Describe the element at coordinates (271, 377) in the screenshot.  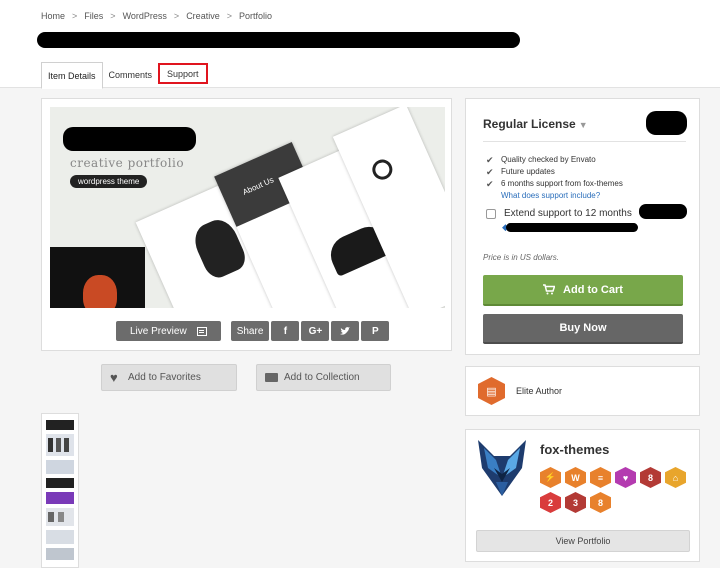
I see `folder-icon` at that location.